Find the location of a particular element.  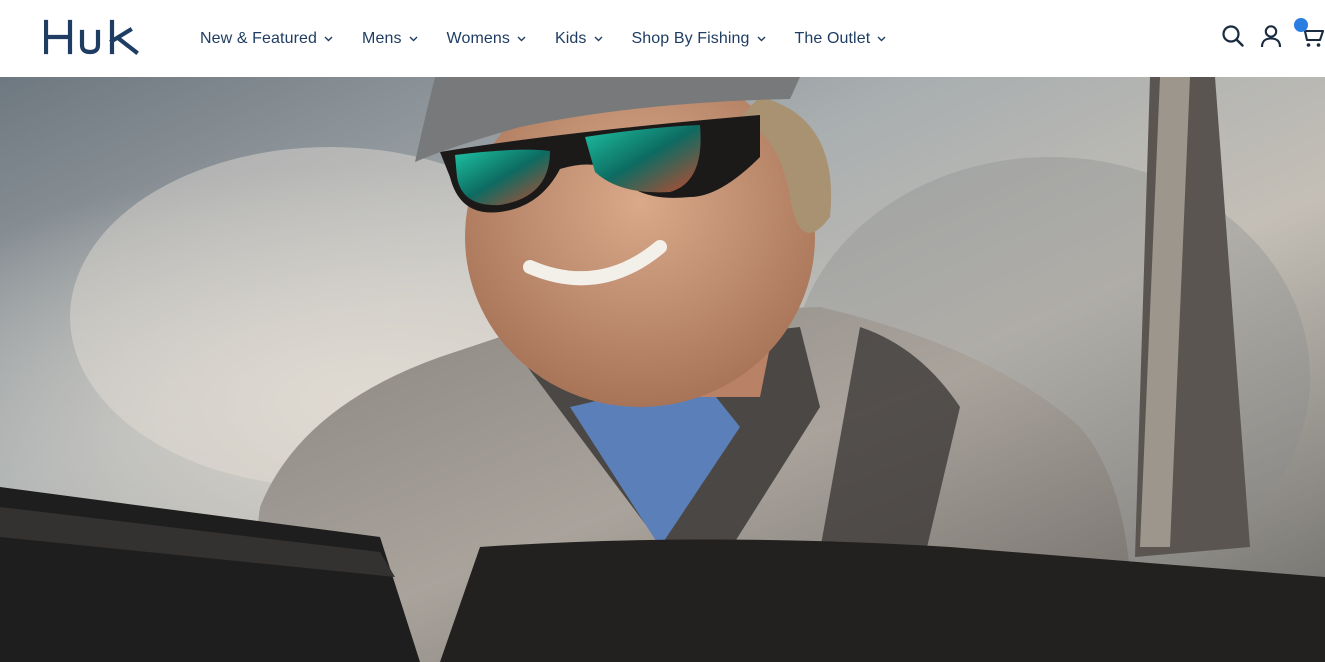

nav-item-label: Womens is located at coordinates (478, 38).